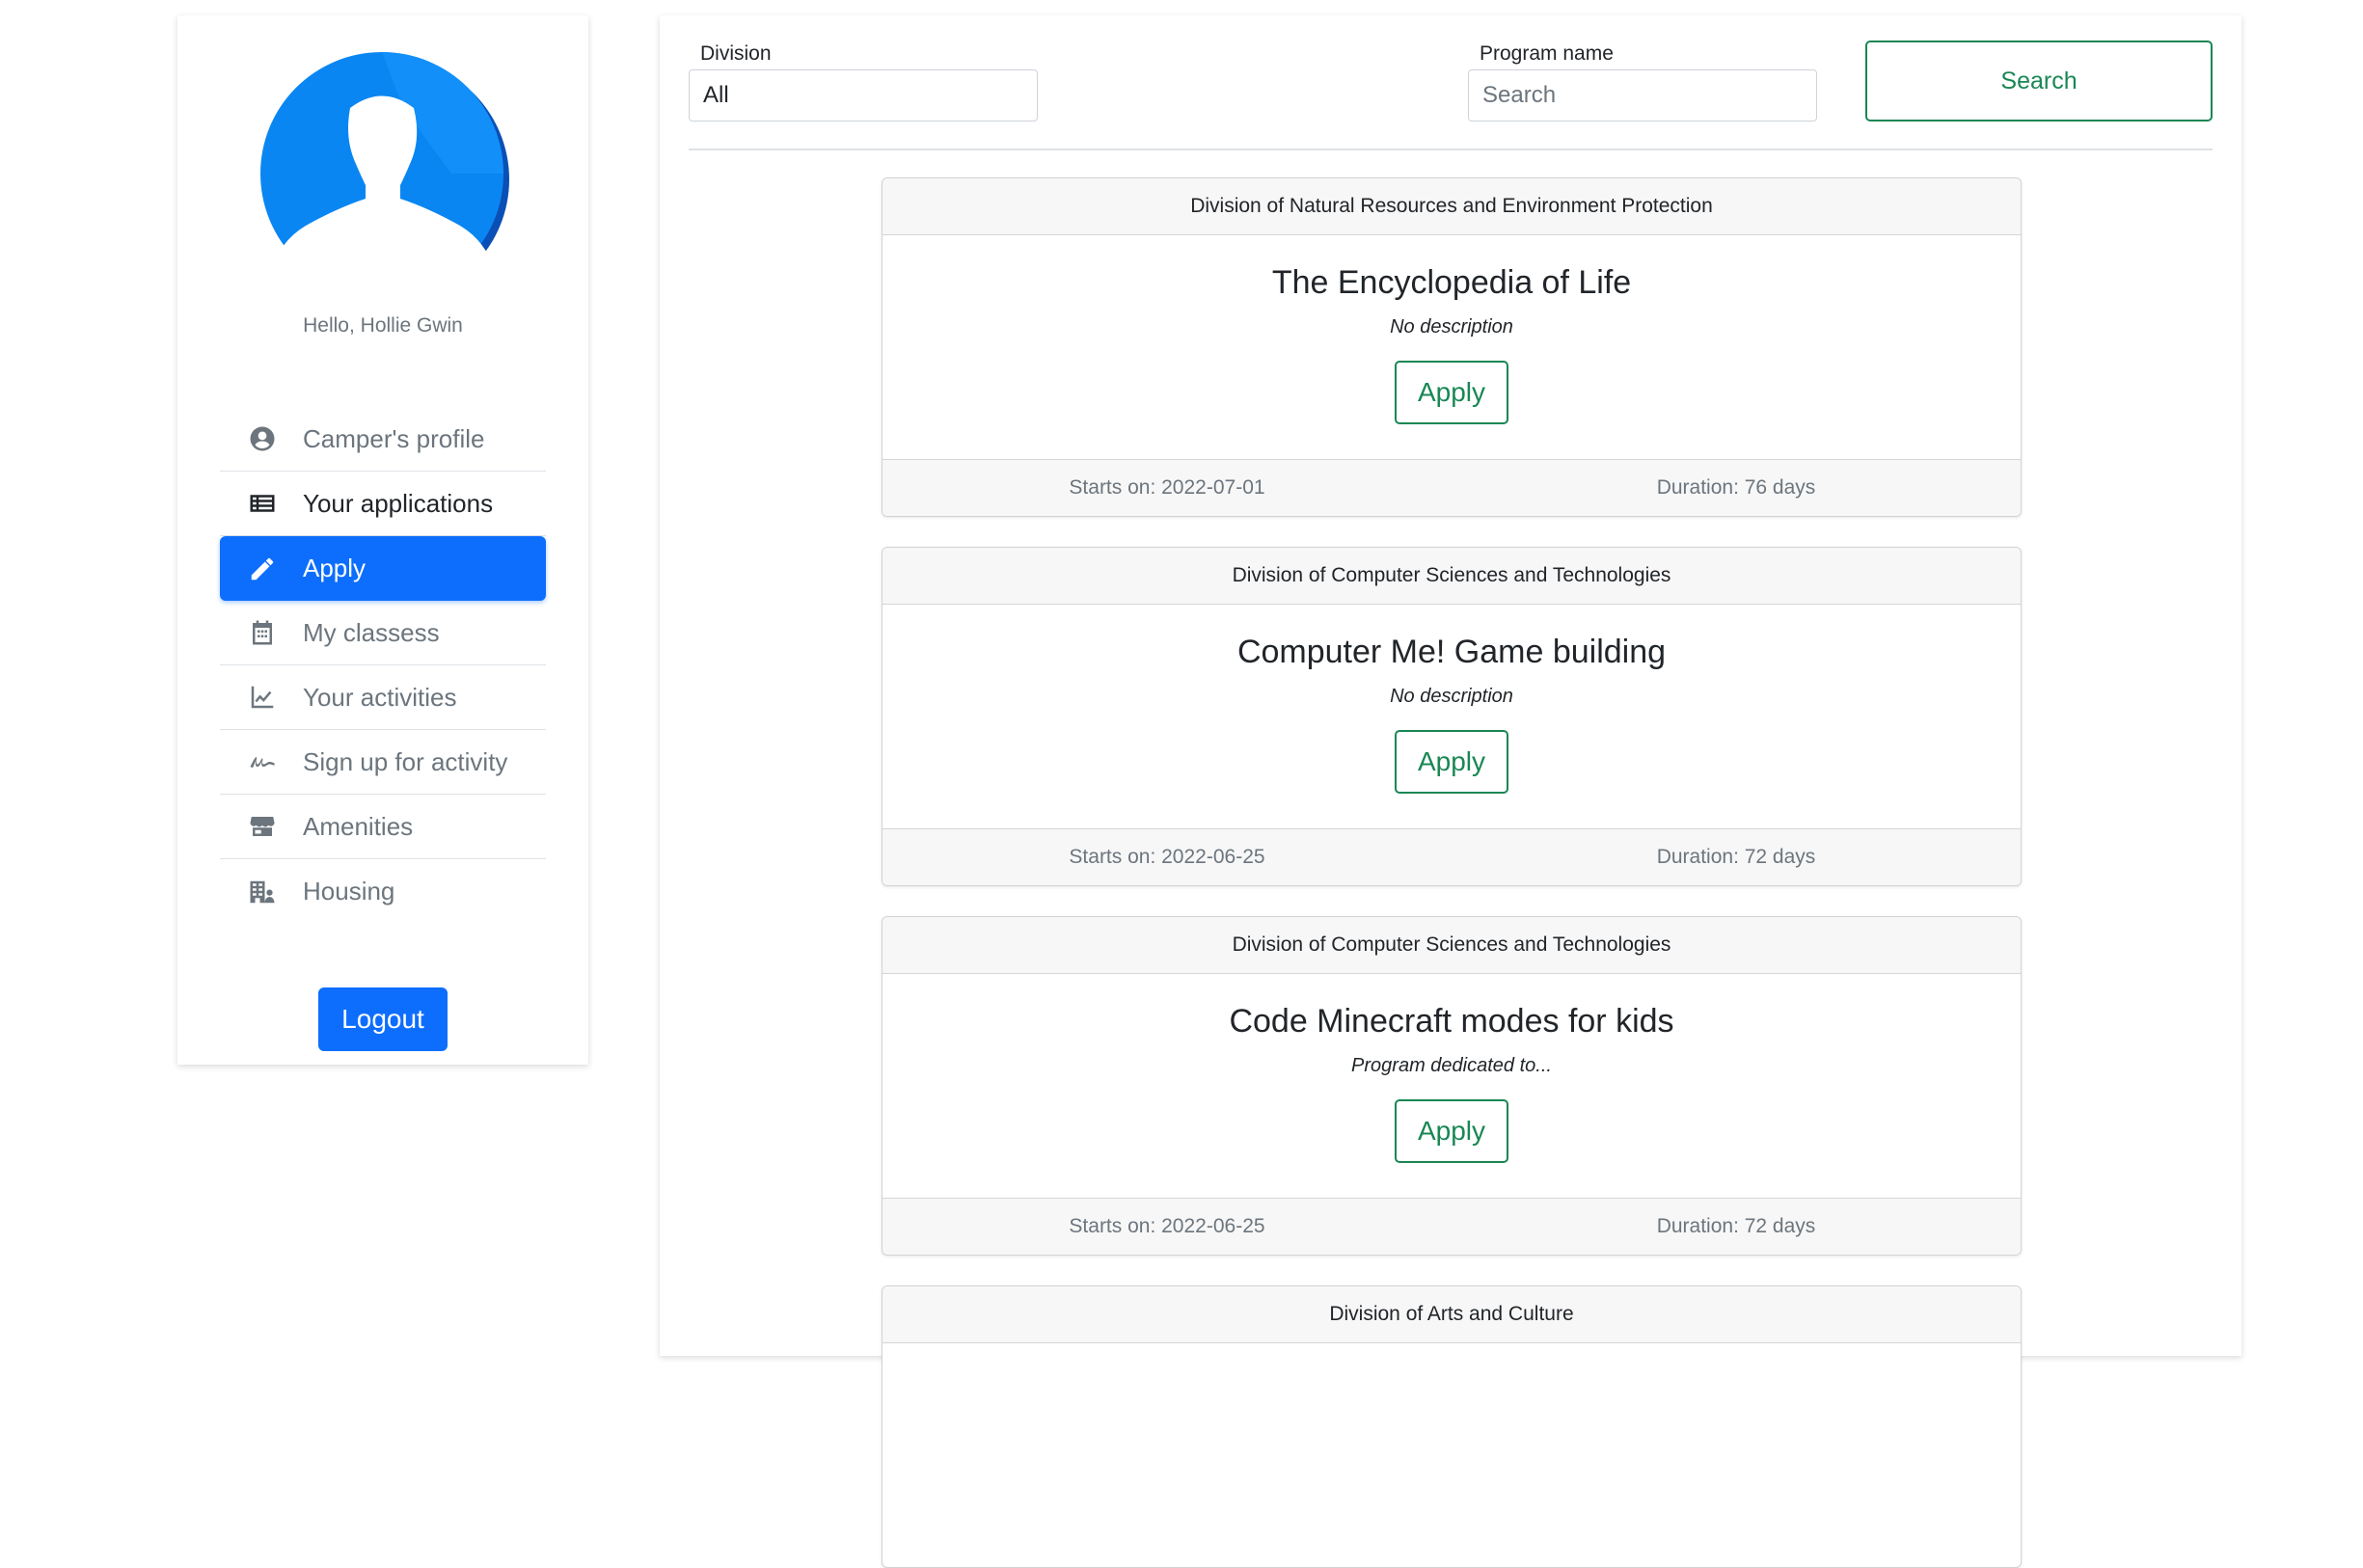 This screenshot has height=1568, width=2363. I want to click on sidebar-item-campers-profile: Camper's profile, so click(383, 440).